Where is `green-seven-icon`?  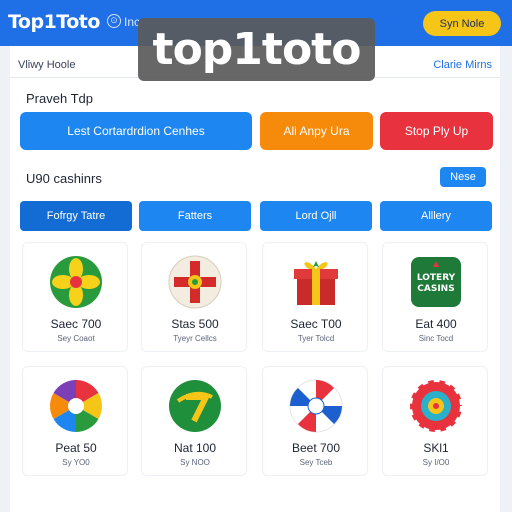 green-seven-icon is located at coordinates (195, 406).